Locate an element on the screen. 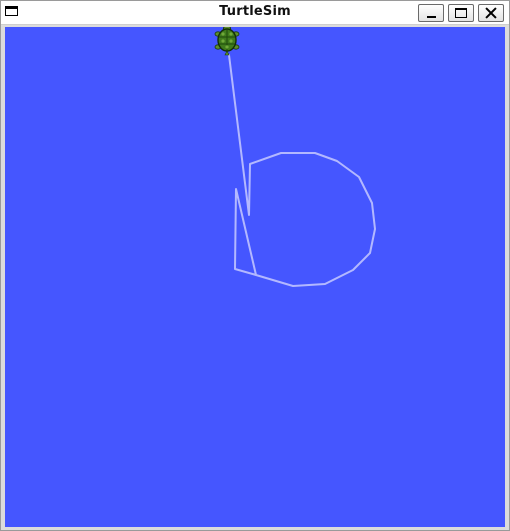  close-button is located at coordinates (491, 13).